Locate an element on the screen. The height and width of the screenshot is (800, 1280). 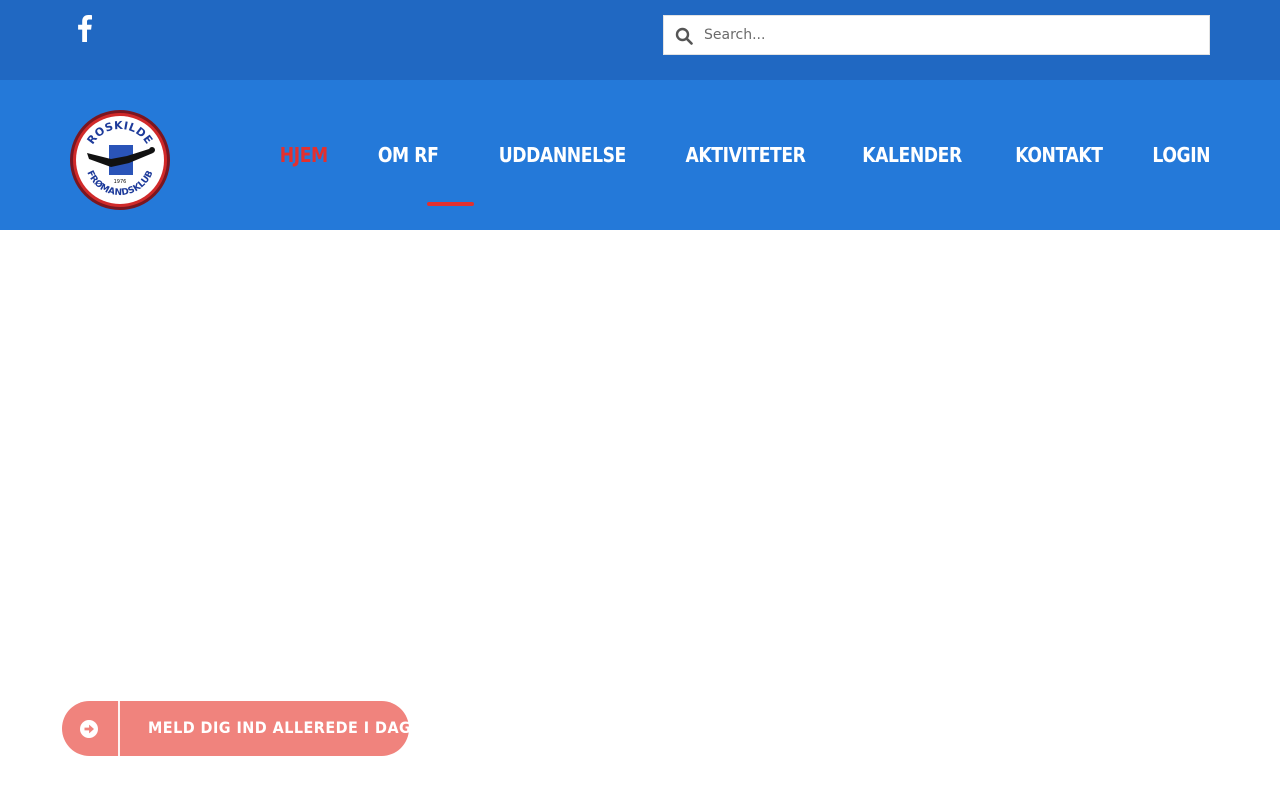
nav-item-kontakt: KONTAKT is located at coordinates (1060, 155).